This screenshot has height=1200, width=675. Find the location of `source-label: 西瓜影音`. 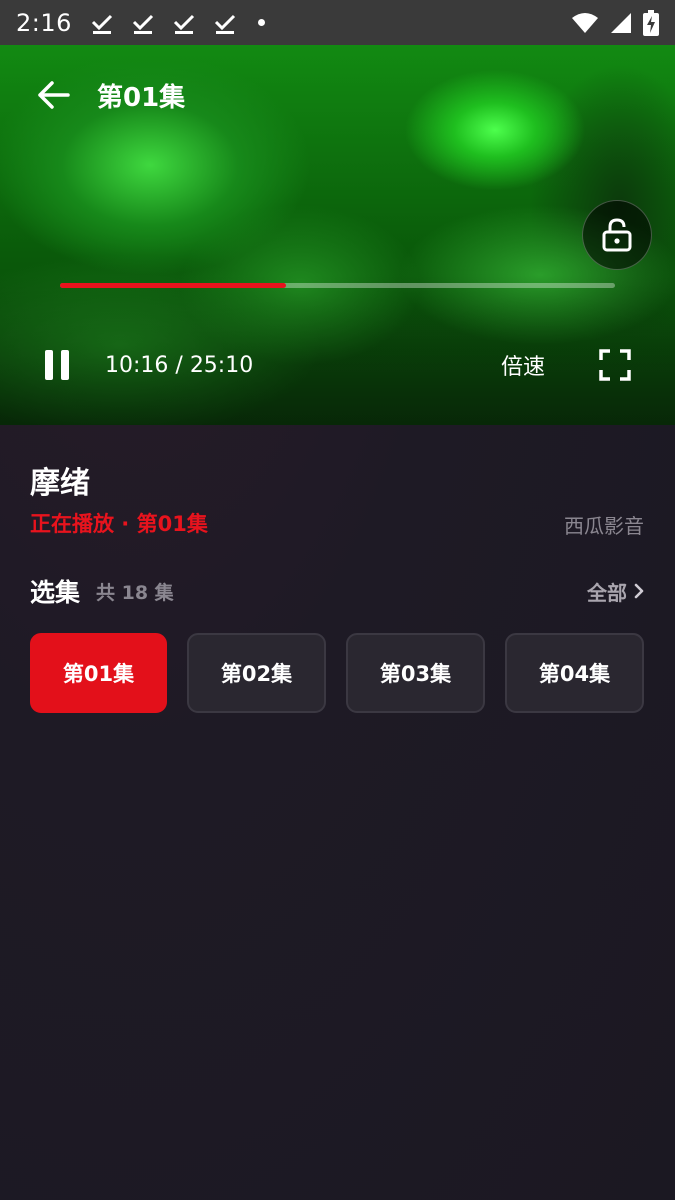

source-label: 西瓜影音 is located at coordinates (604, 526).